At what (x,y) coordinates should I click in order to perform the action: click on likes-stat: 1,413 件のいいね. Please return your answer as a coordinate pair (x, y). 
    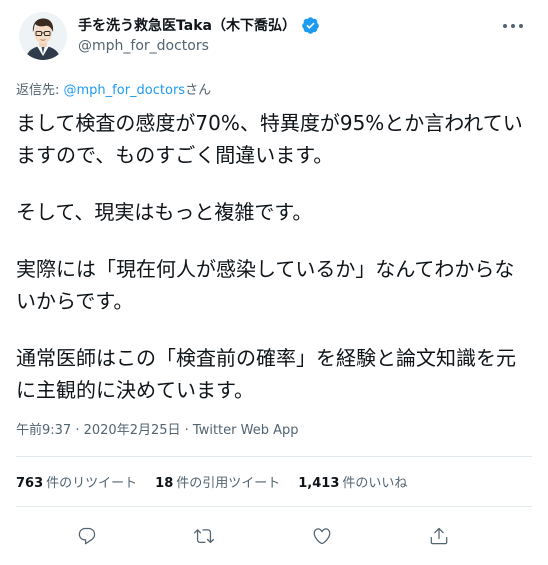
    Looking at the image, I should click on (352, 481).